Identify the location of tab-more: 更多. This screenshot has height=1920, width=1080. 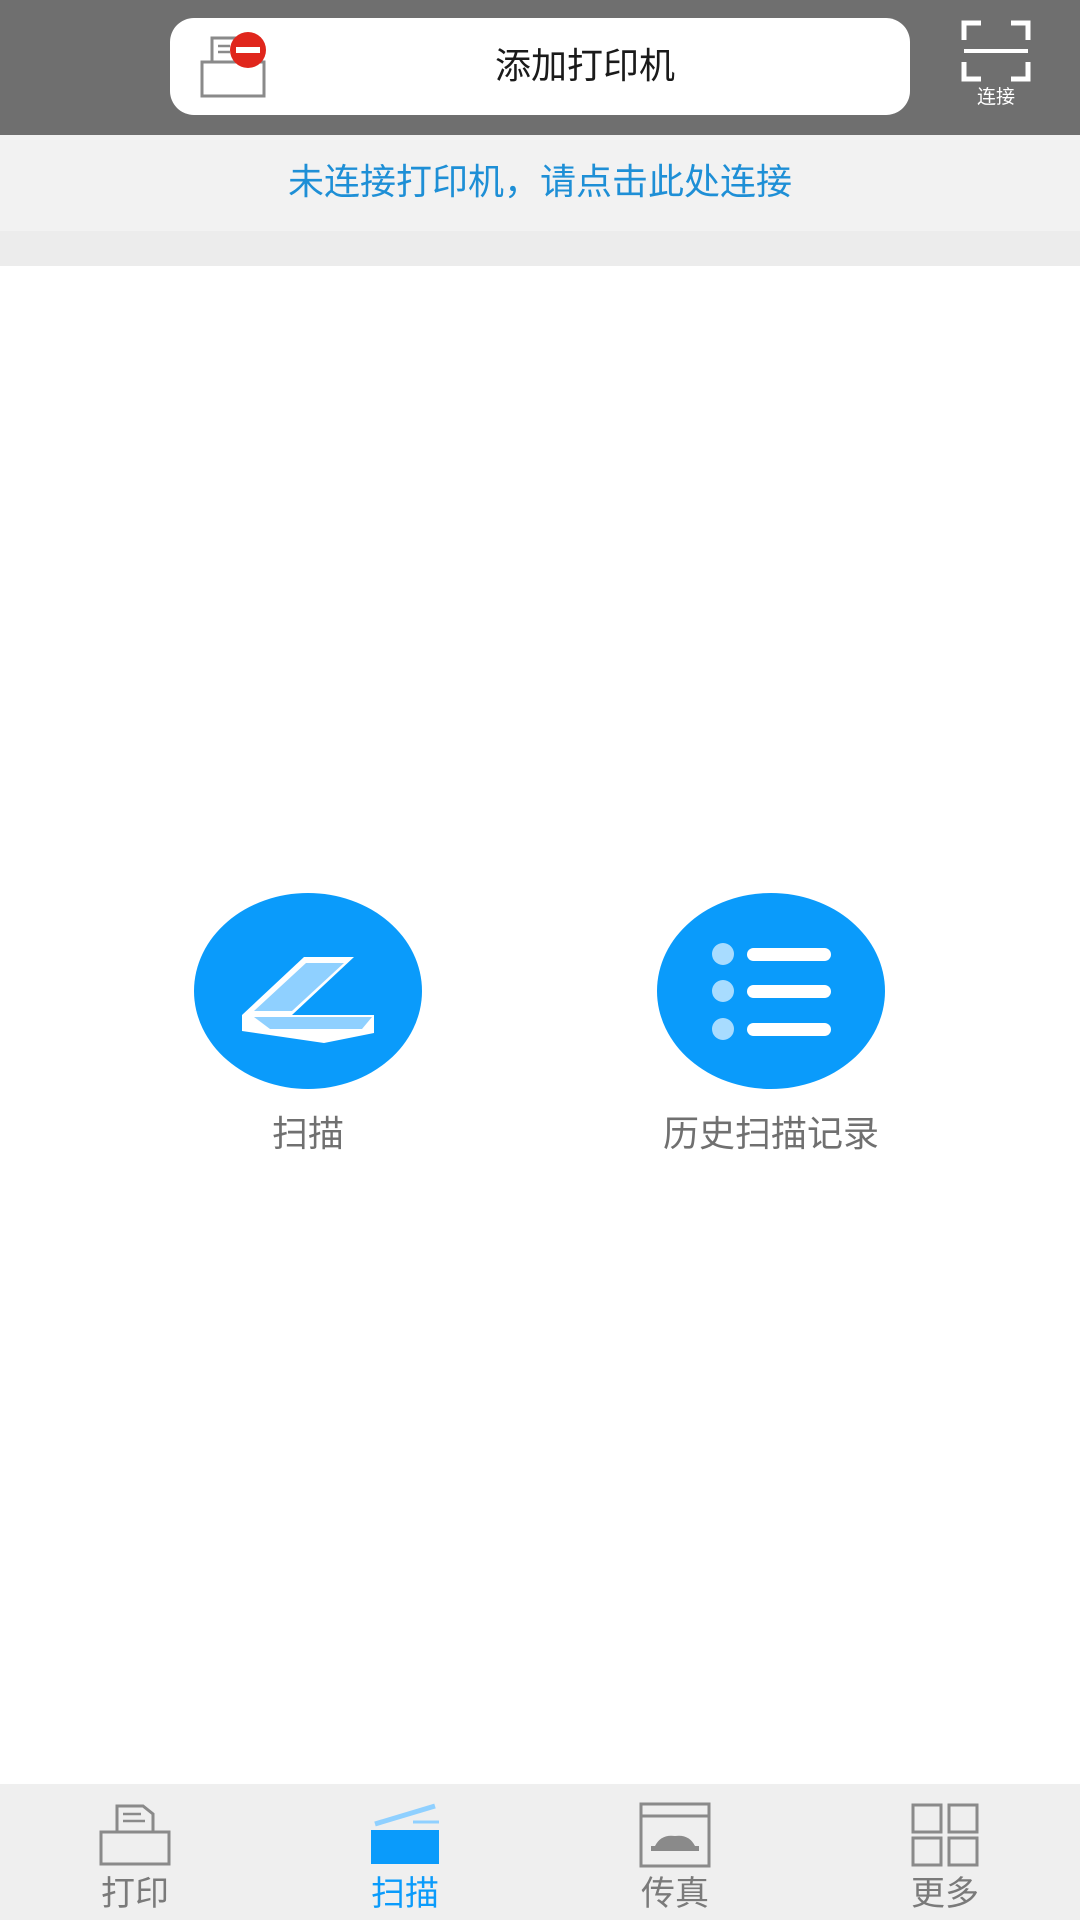
(945, 1852).